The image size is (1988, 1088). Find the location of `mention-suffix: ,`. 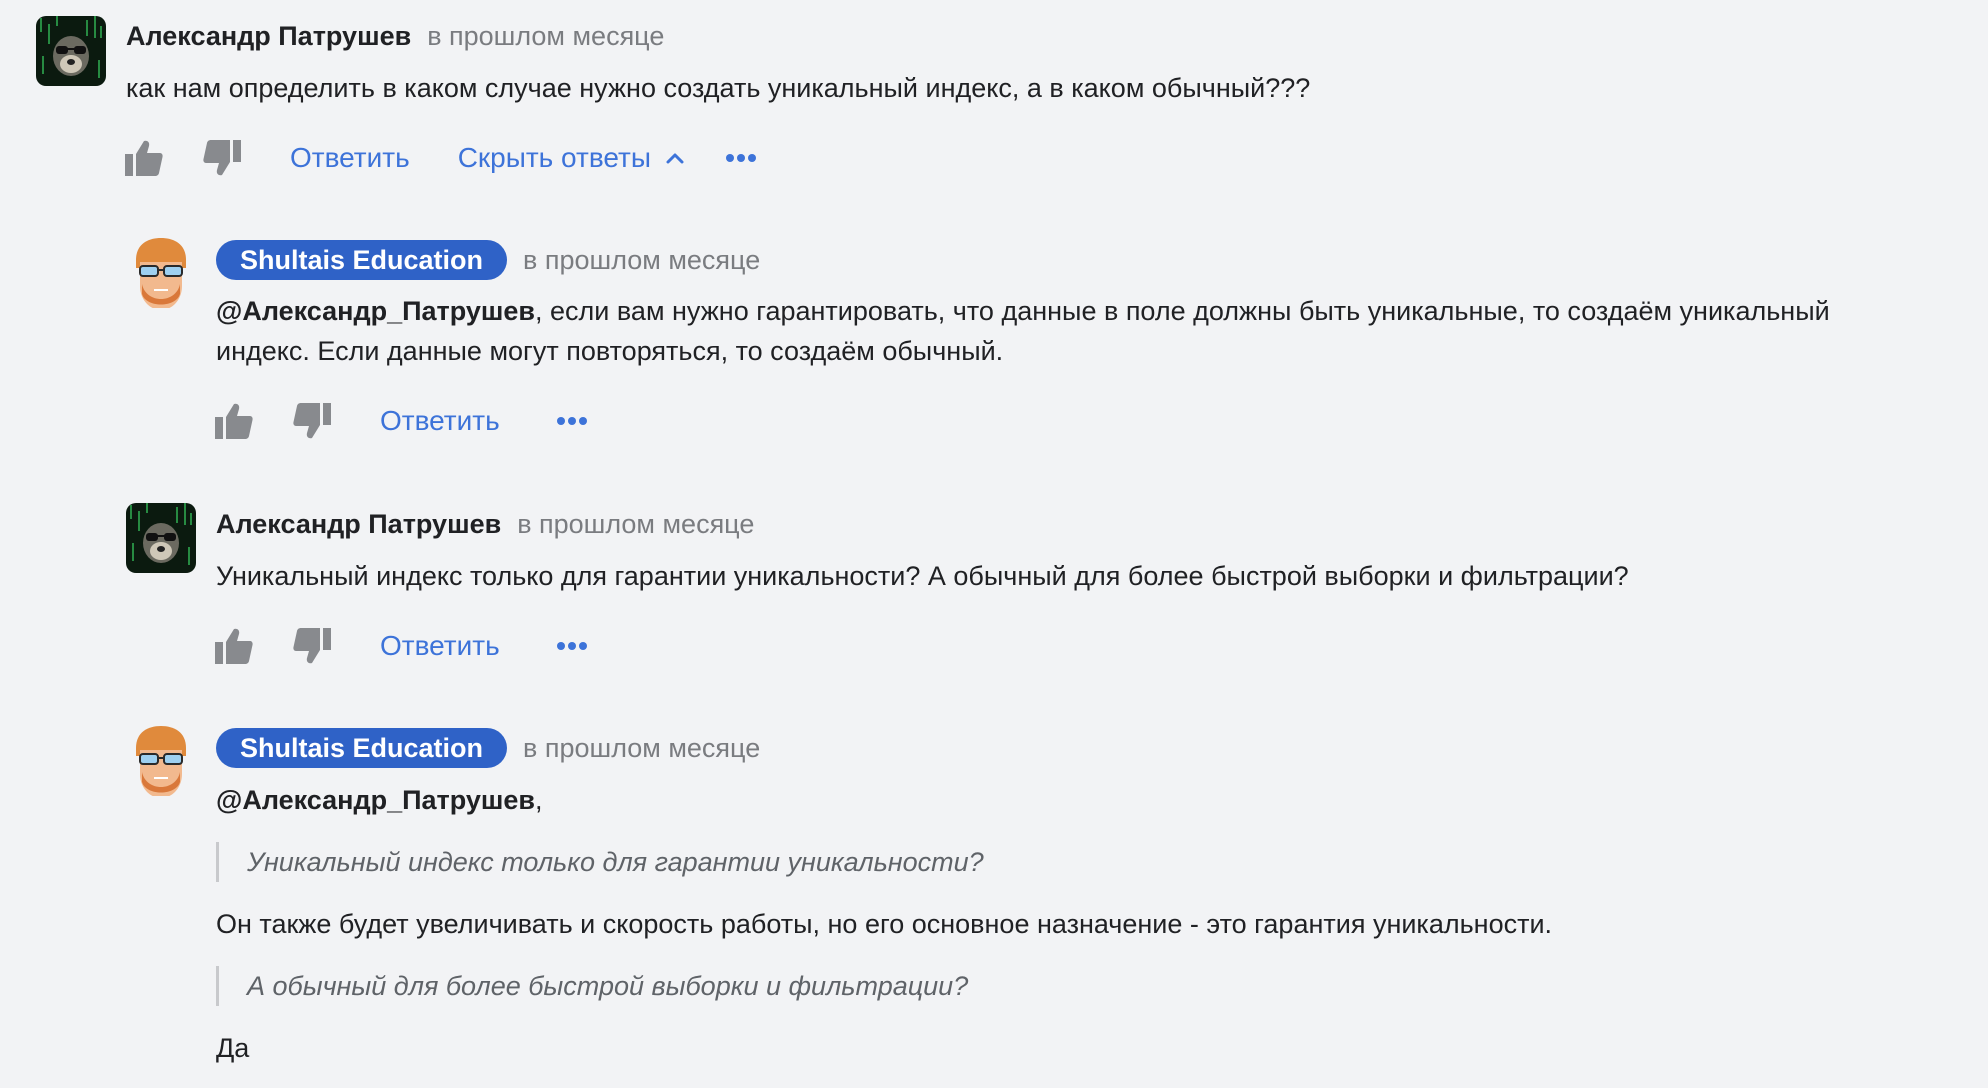

mention-suffix: , is located at coordinates (539, 800).